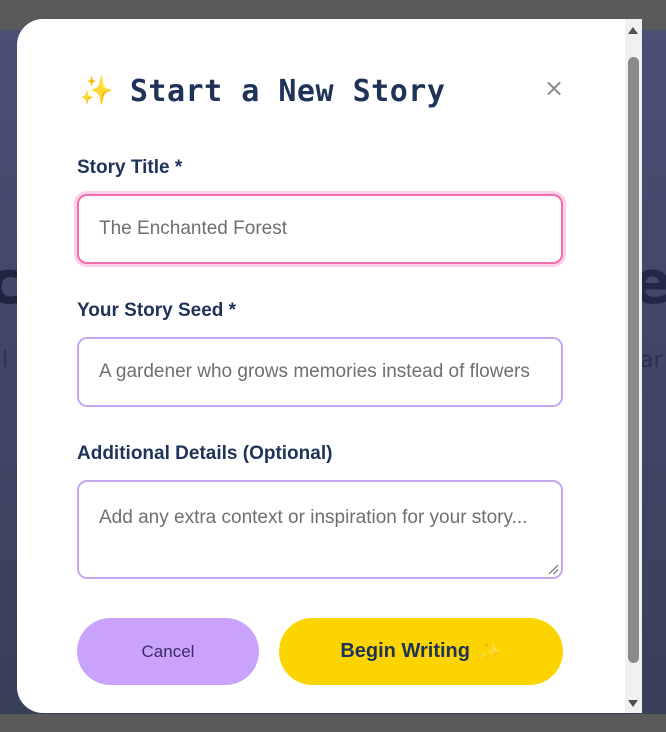 The height and width of the screenshot is (732, 666). I want to click on browser-bottom-bar, so click(333, 723).